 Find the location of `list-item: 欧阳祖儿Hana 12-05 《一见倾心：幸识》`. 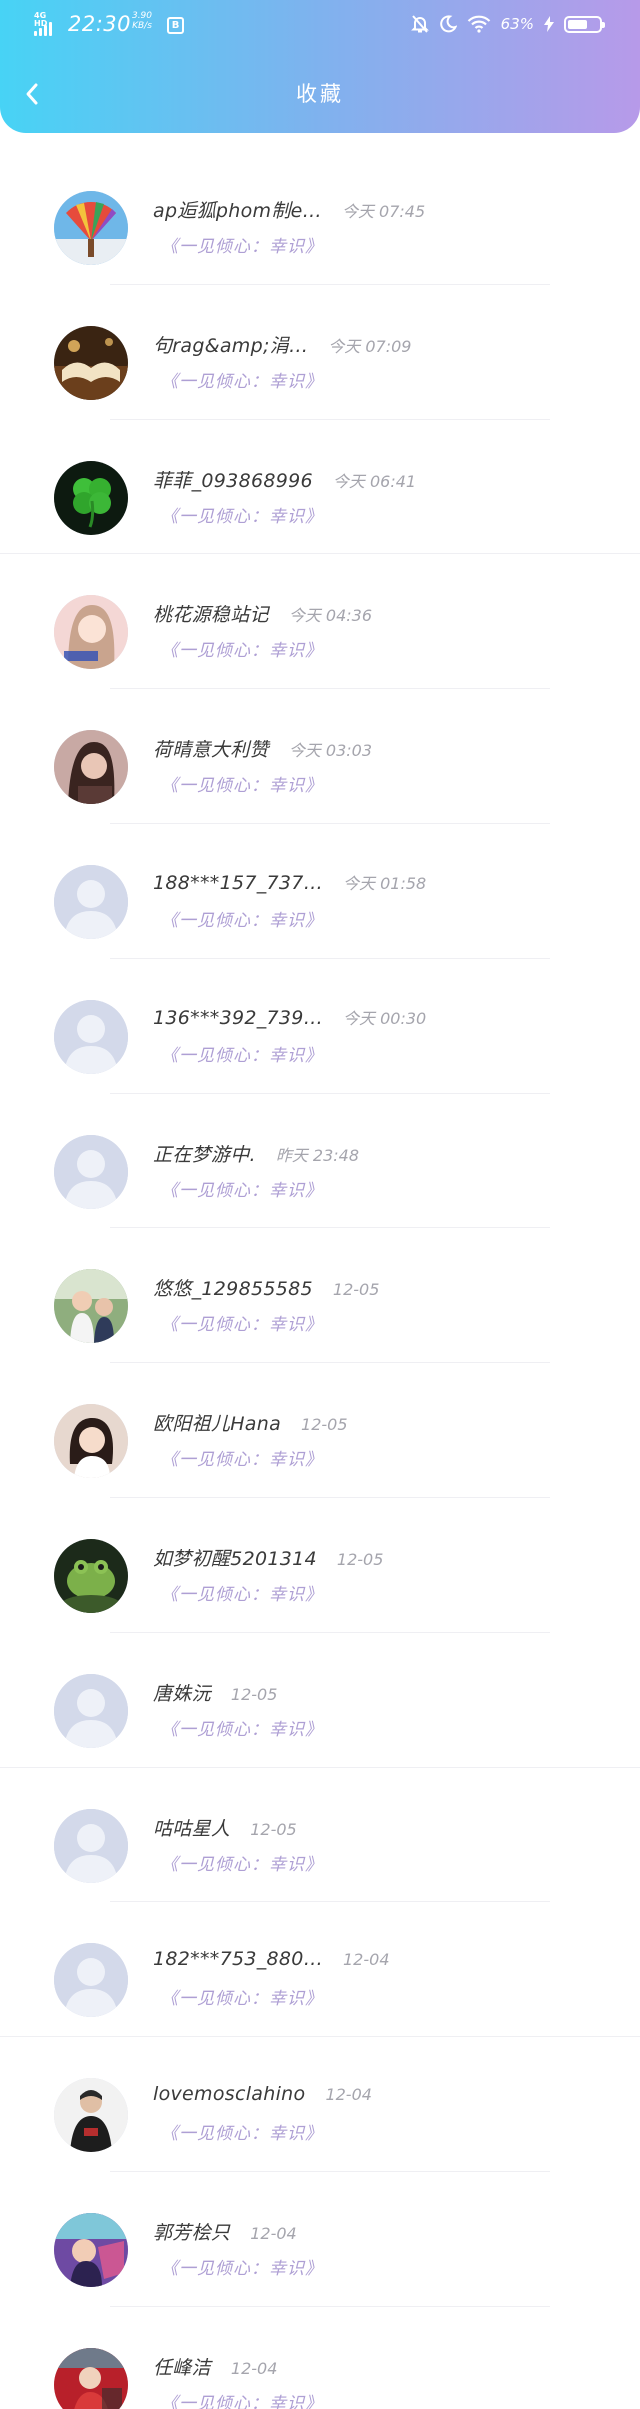

list-item: 欧阳祖儿Hana 12-05 《一见倾心：幸识》 is located at coordinates (320, 1430).